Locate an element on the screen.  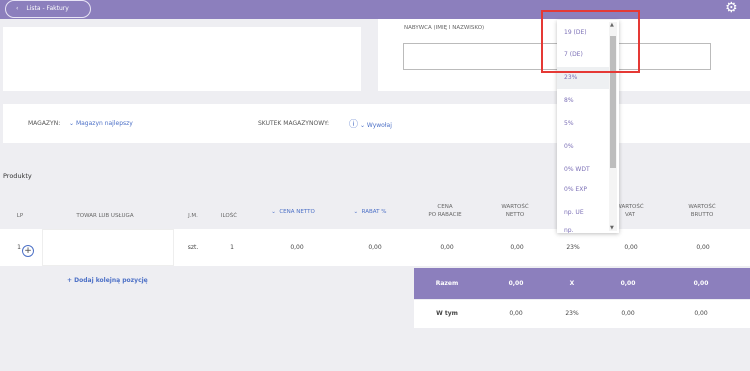
col-gross-value-l2: BRUTTO is located at coordinates (702, 215).